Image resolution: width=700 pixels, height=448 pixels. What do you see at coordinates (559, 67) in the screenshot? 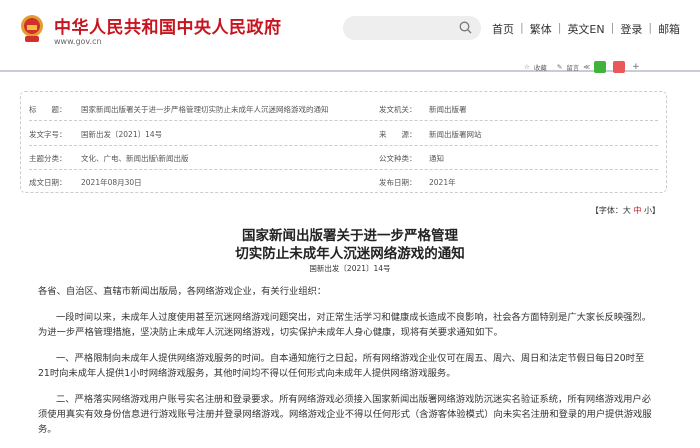
I see `pencil-icon: ✎` at bounding box center [559, 67].